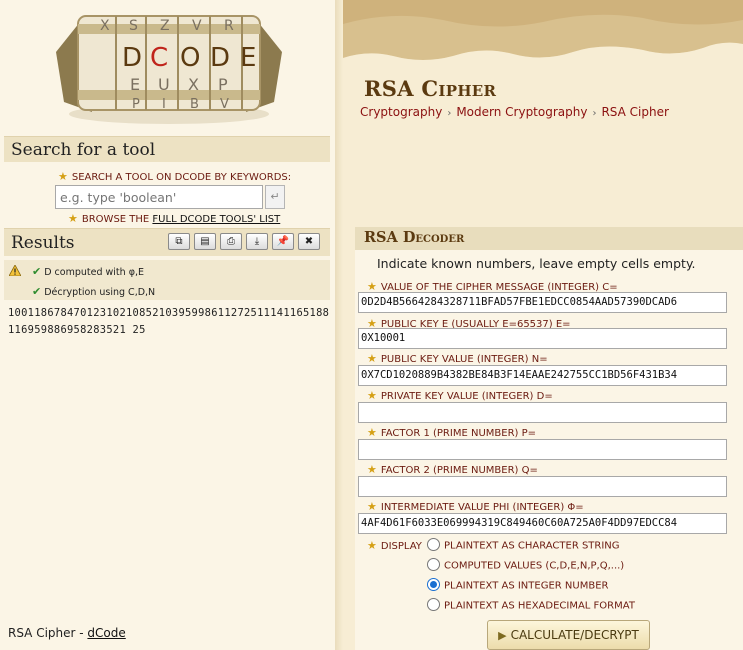  Describe the element at coordinates (190, 58) in the screenshot. I see `logo-letter: O` at that location.